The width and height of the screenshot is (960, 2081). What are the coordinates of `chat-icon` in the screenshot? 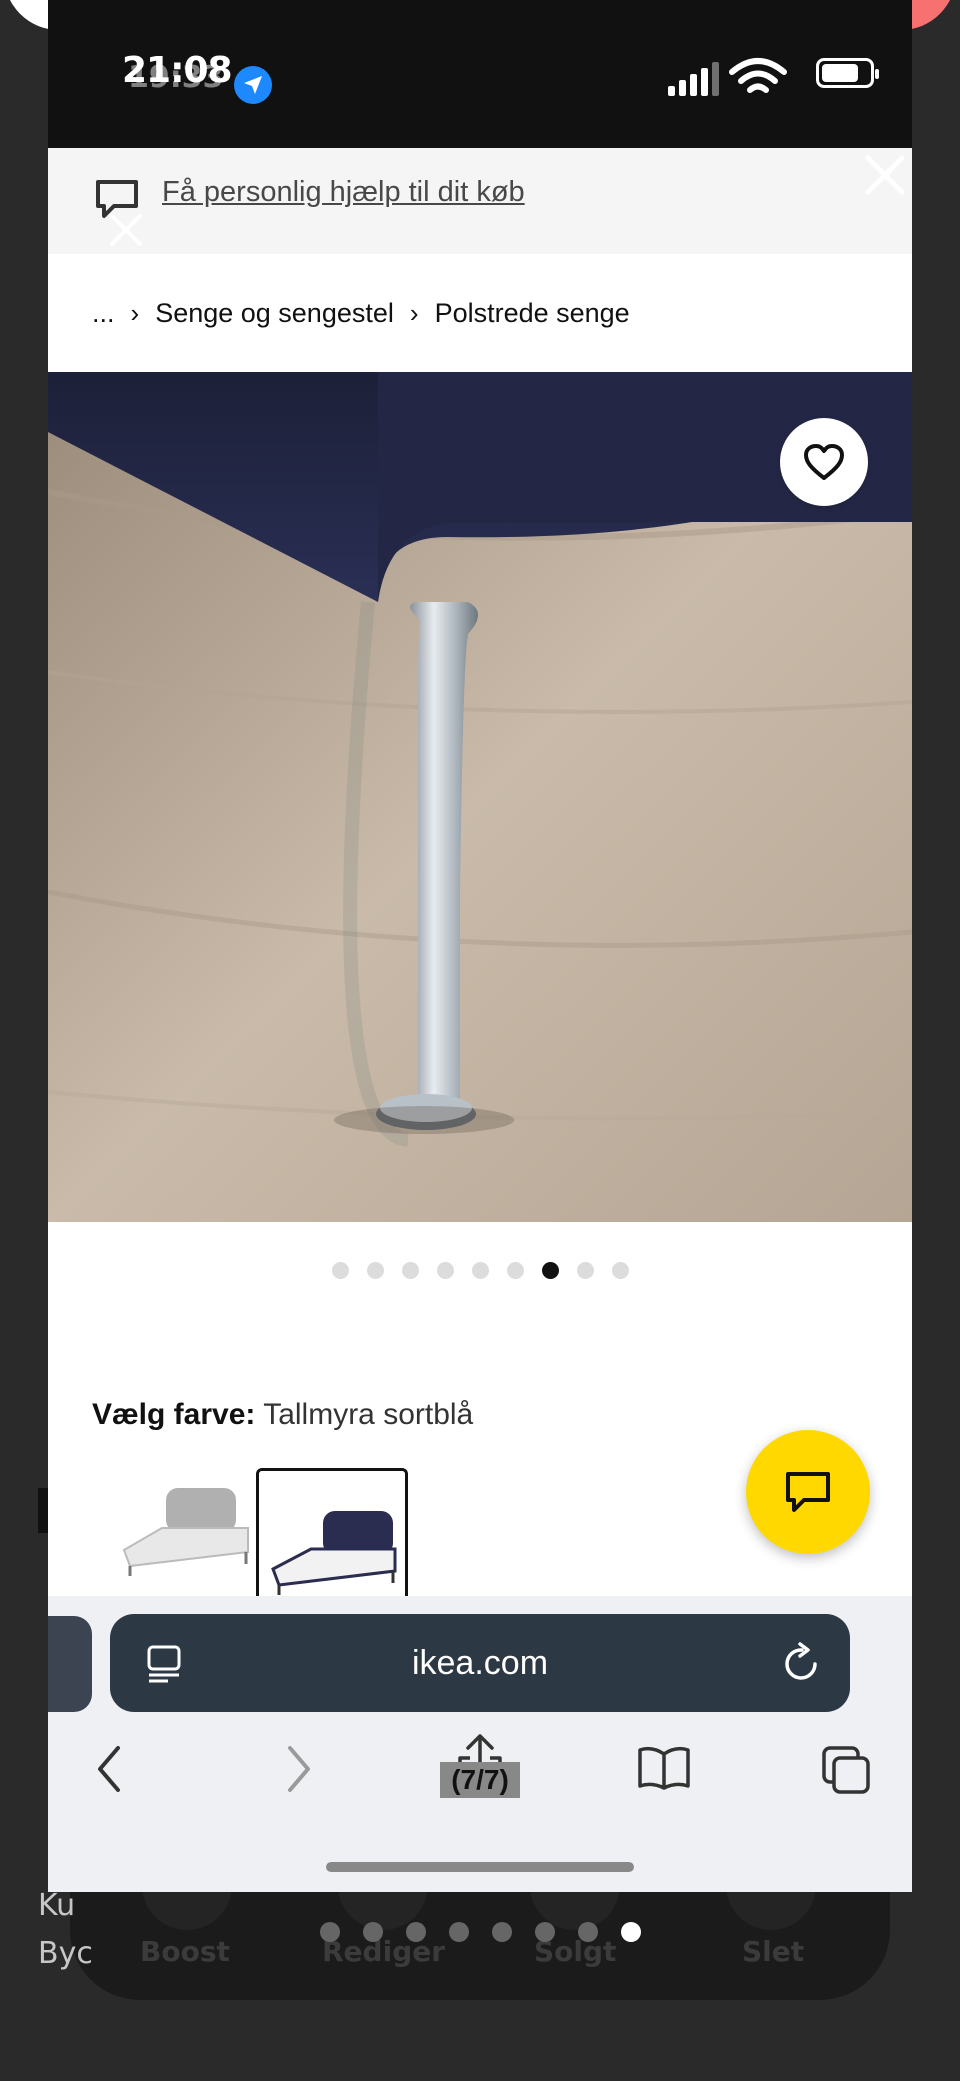 It's located at (808, 1492).